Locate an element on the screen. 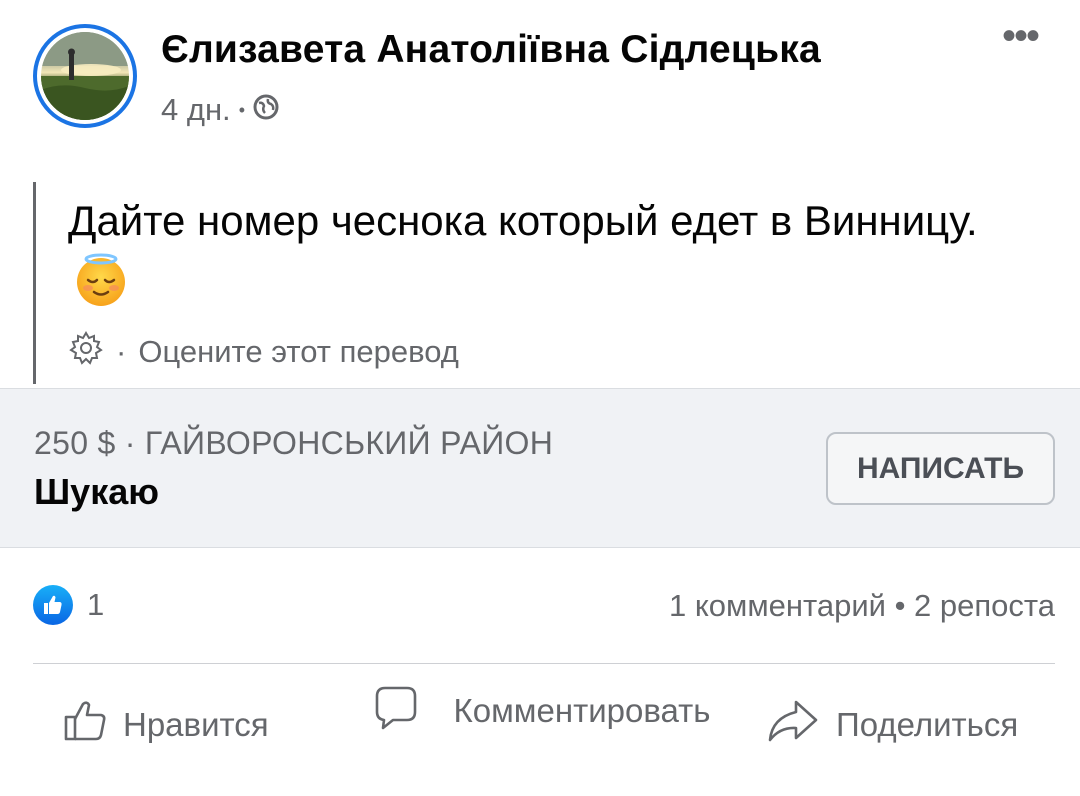 The image size is (1080, 796). author-name: Єлизавета Анатоліївна Сідлецька is located at coordinates (491, 50).